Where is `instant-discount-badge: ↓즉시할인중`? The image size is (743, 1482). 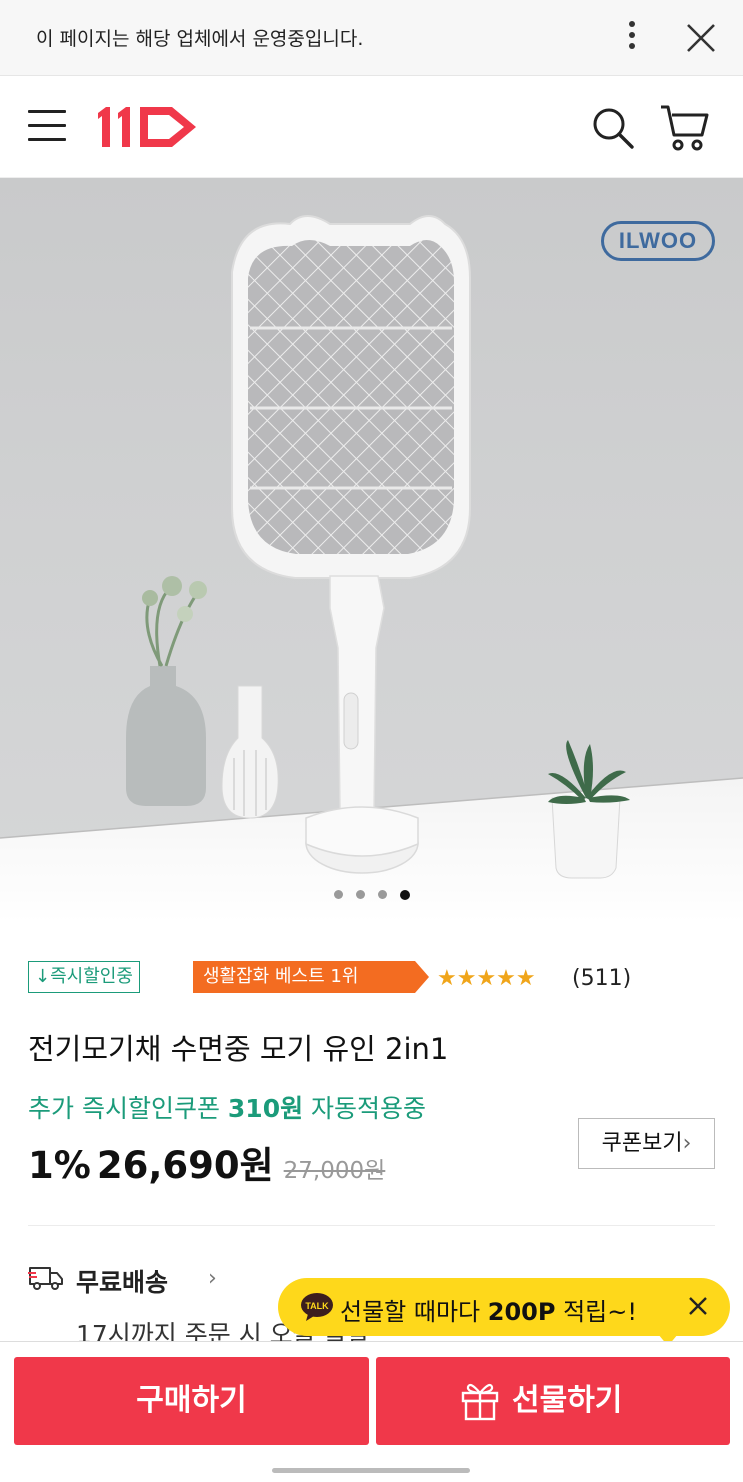 instant-discount-badge: ↓즉시할인중 is located at coordinates (84, 977).